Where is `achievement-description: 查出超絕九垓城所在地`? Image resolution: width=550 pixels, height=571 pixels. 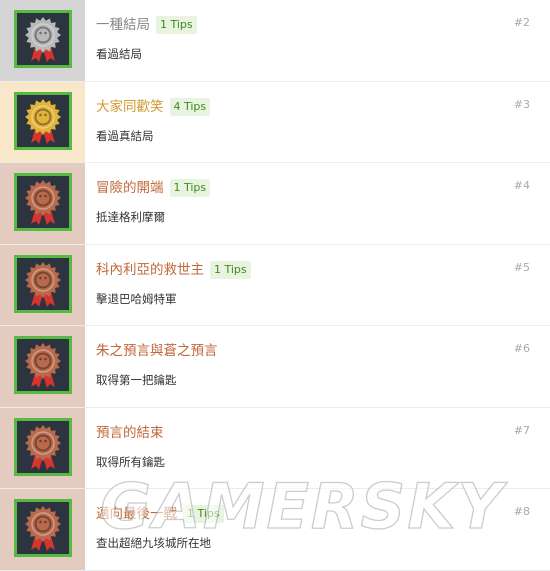 achievement-description: 查出超絕九垓城所在地 is located at coordinates (153, 543).